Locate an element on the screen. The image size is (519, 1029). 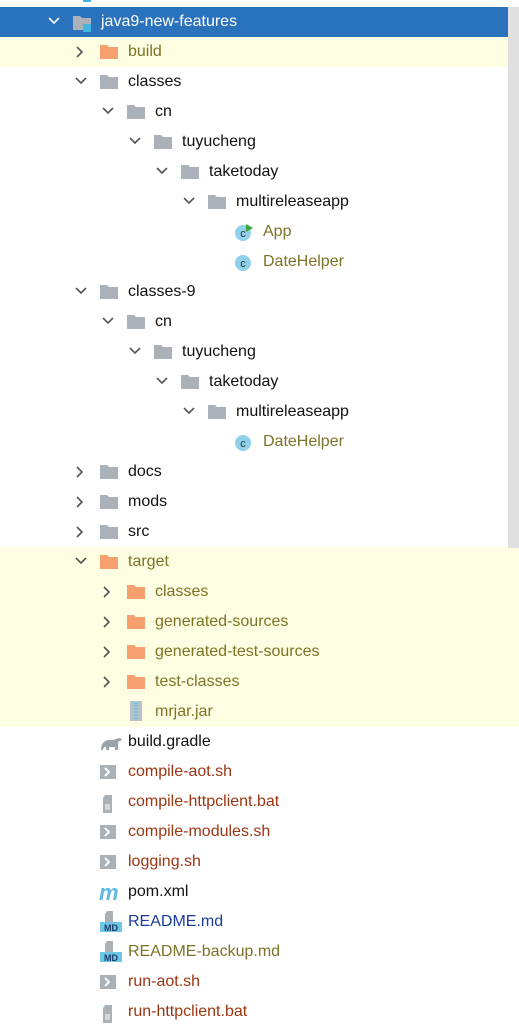
tree-node: c App is located at coordinates (259, 232).